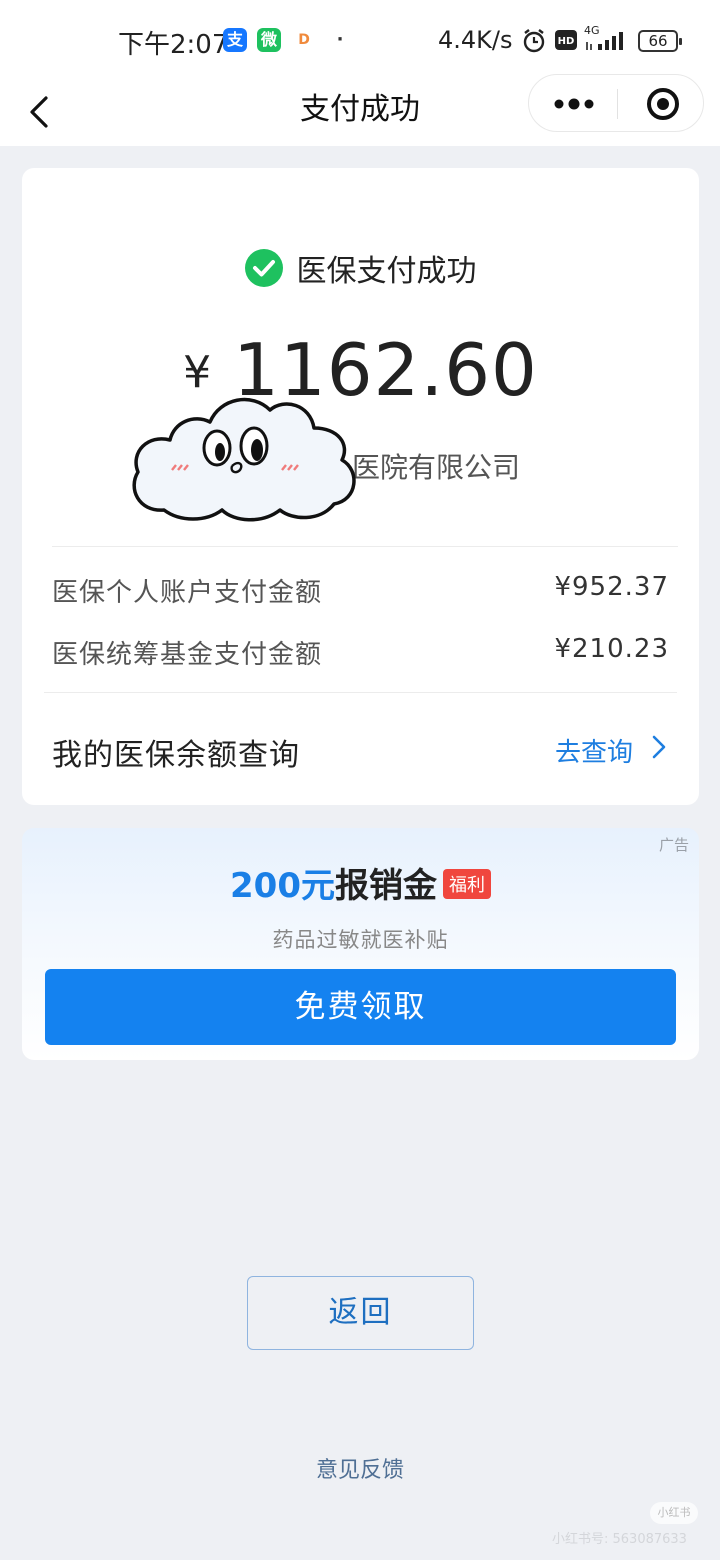 Image resolution: width=720 pixels, height=1560 pixels. I want to click on success-row: 医保支付成功, so click(360, 268).